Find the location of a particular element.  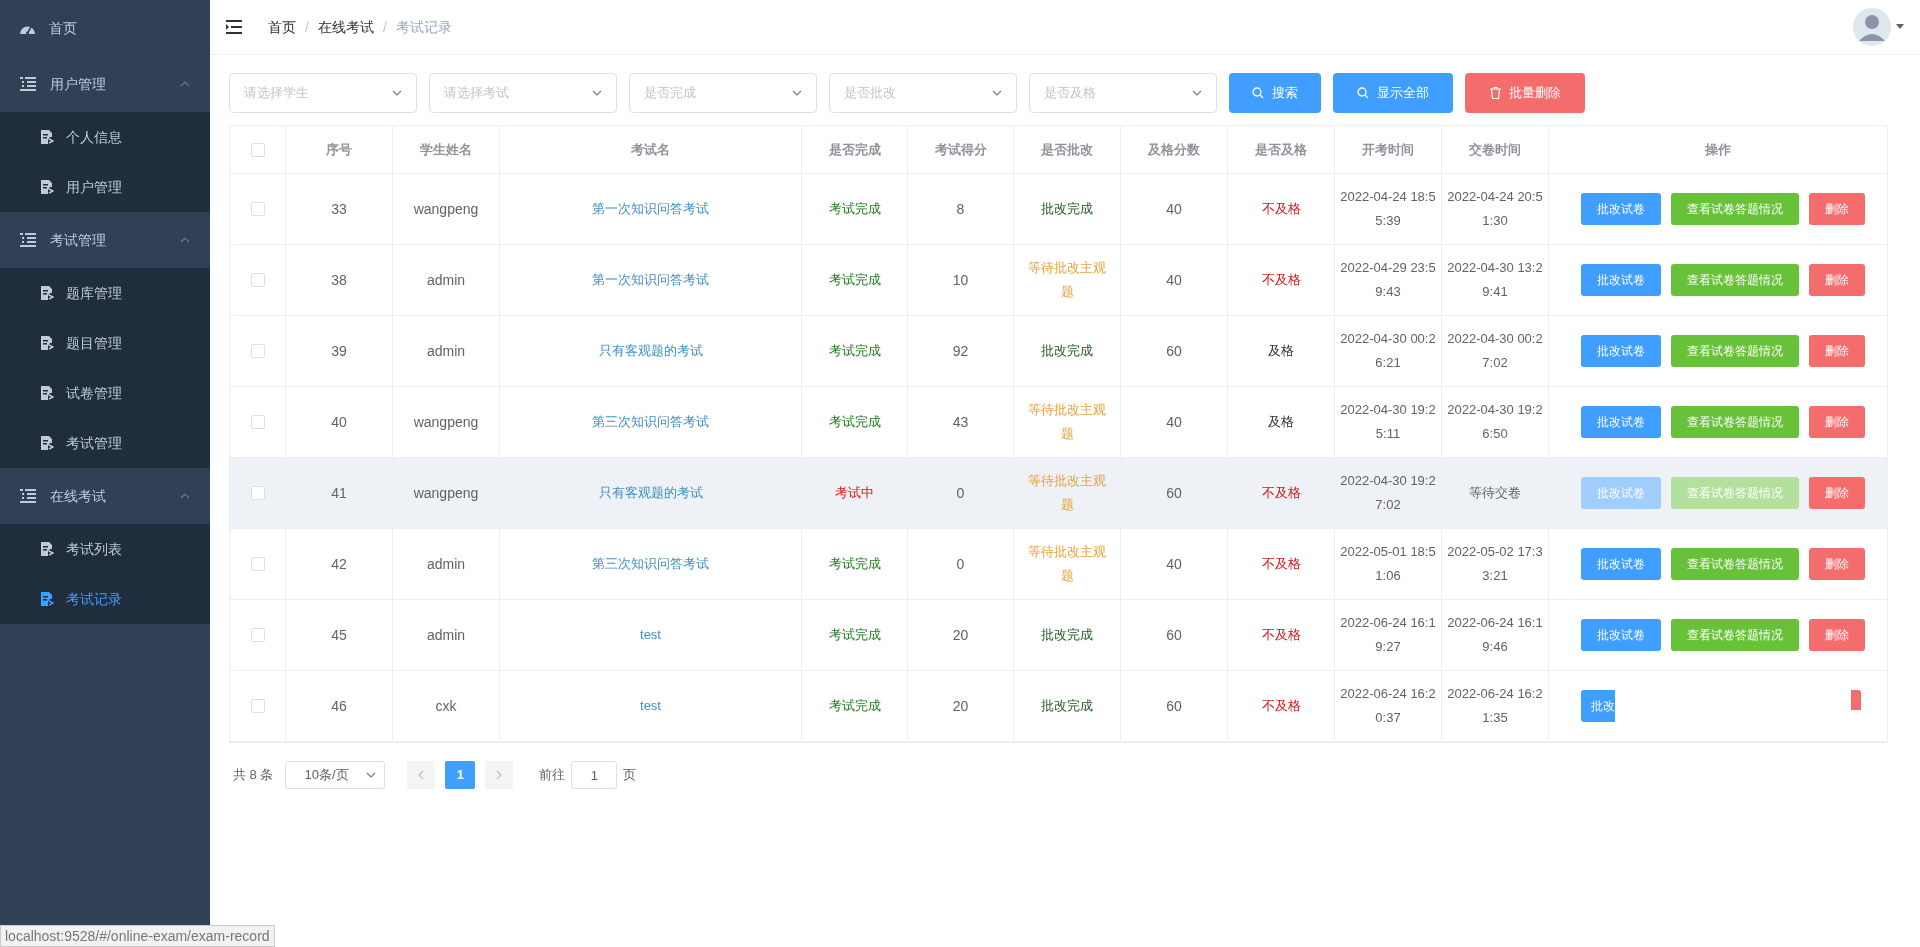

table-row: 39 admin 只有客观题的考试 考试完成 92 批改完成 60 及格 2022-04-30 00:26:21 2022-04-30 00:27:02 批改试卷 查看试卷答题情况 删除 is located at coordinates (1058, 351).